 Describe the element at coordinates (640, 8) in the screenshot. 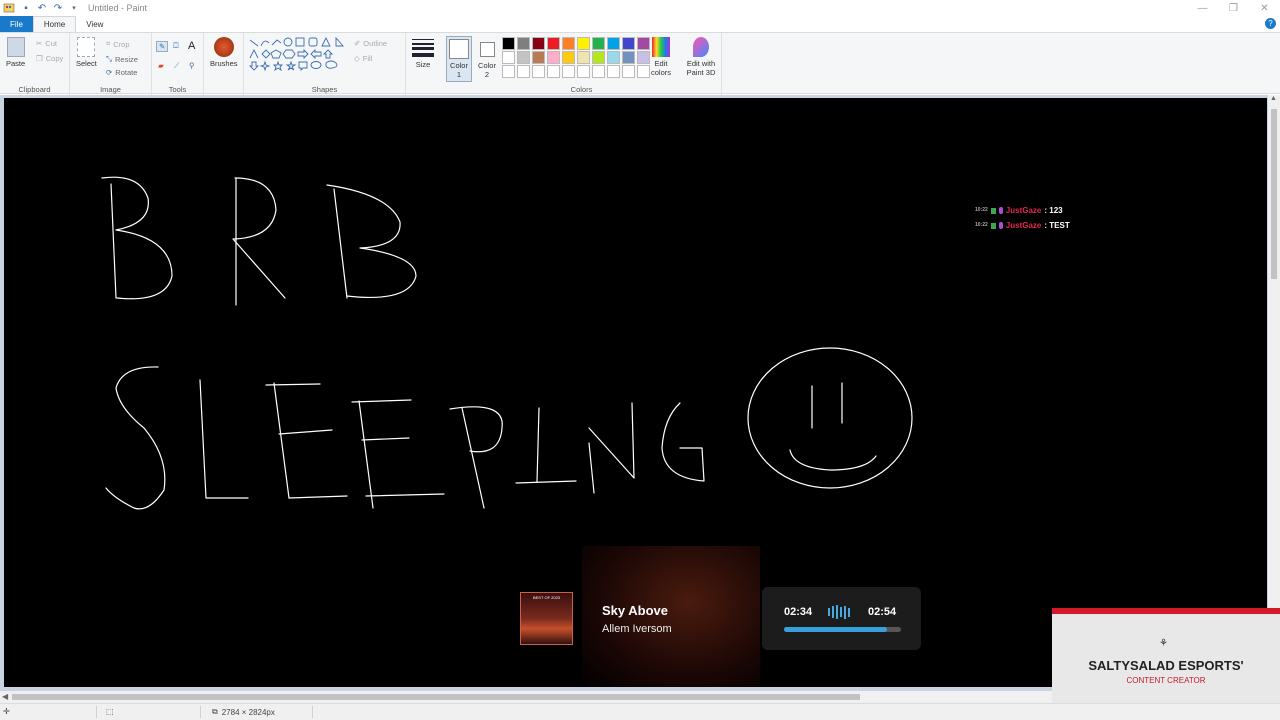

I see `title-bar: ▪ ↶ ↷ ▾ Untitled - Paint — ❐ ✕` at that location.